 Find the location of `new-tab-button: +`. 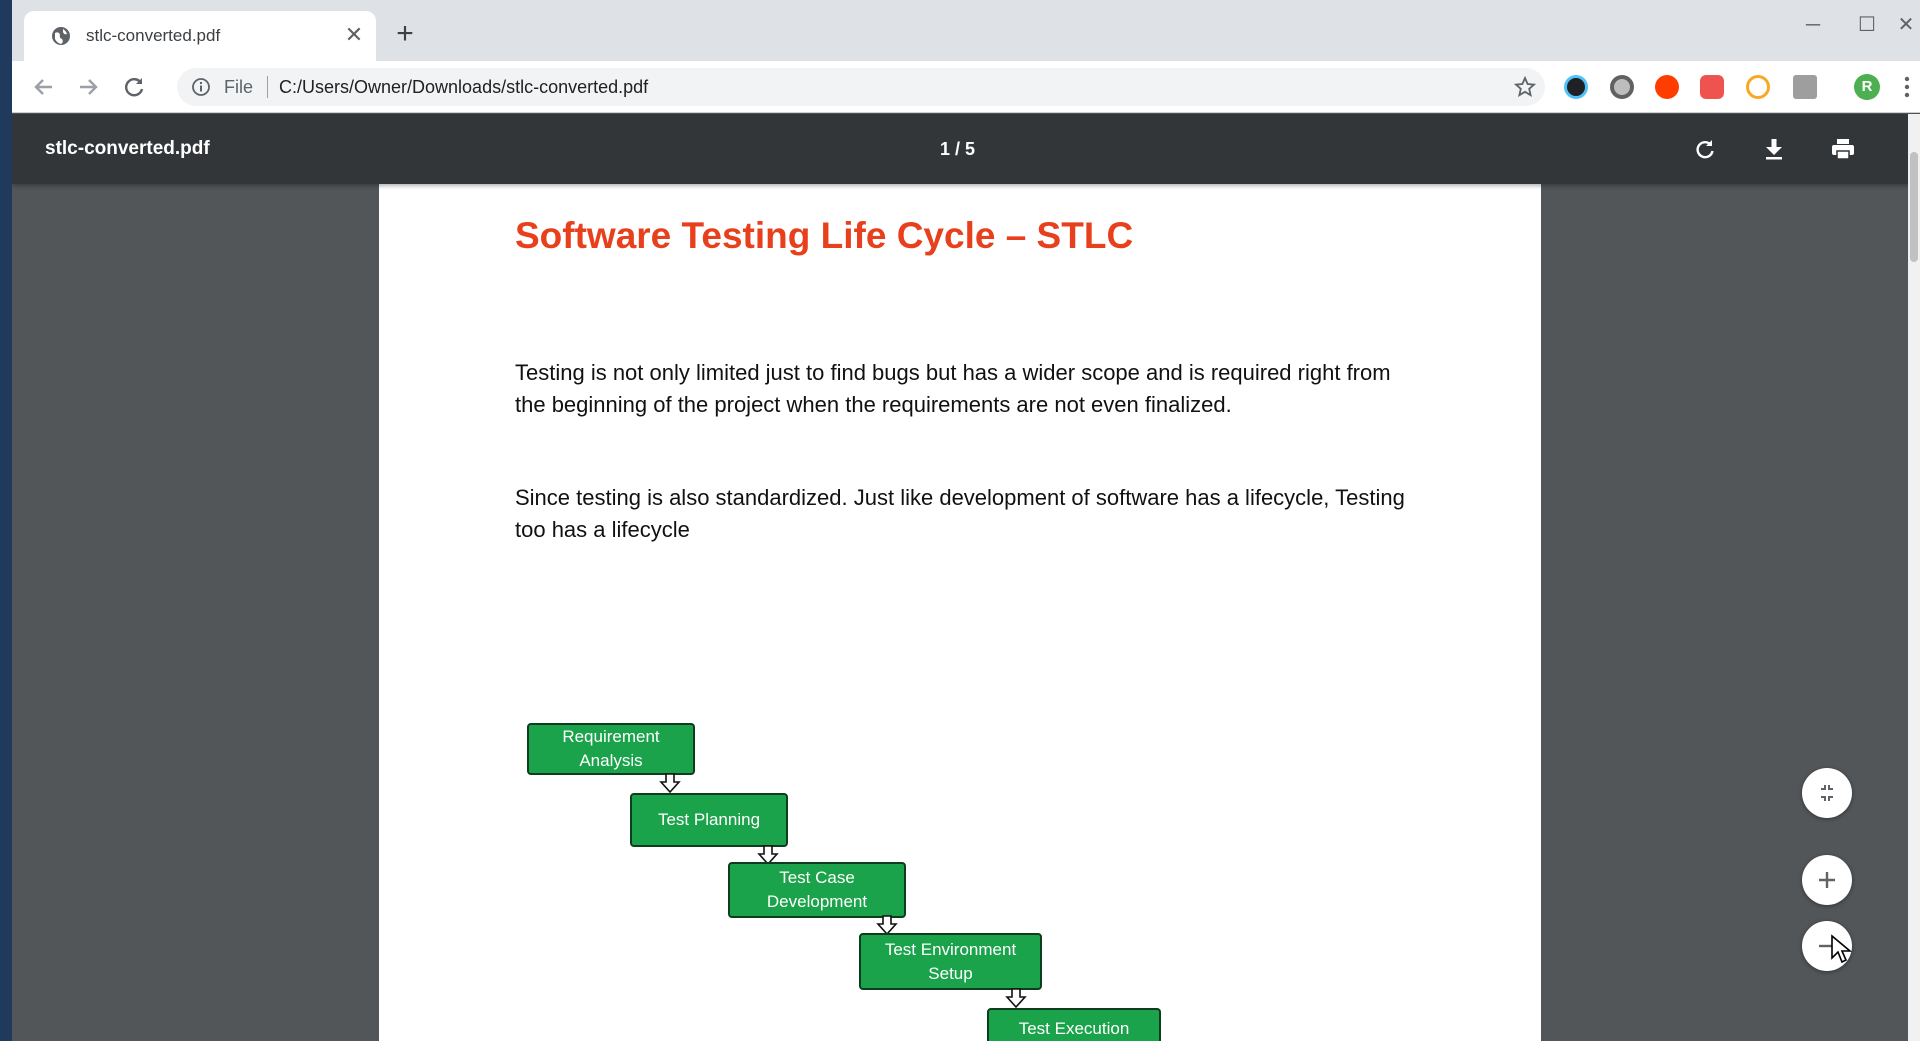

new-tab-button: + is located at coordinates (405, 34).